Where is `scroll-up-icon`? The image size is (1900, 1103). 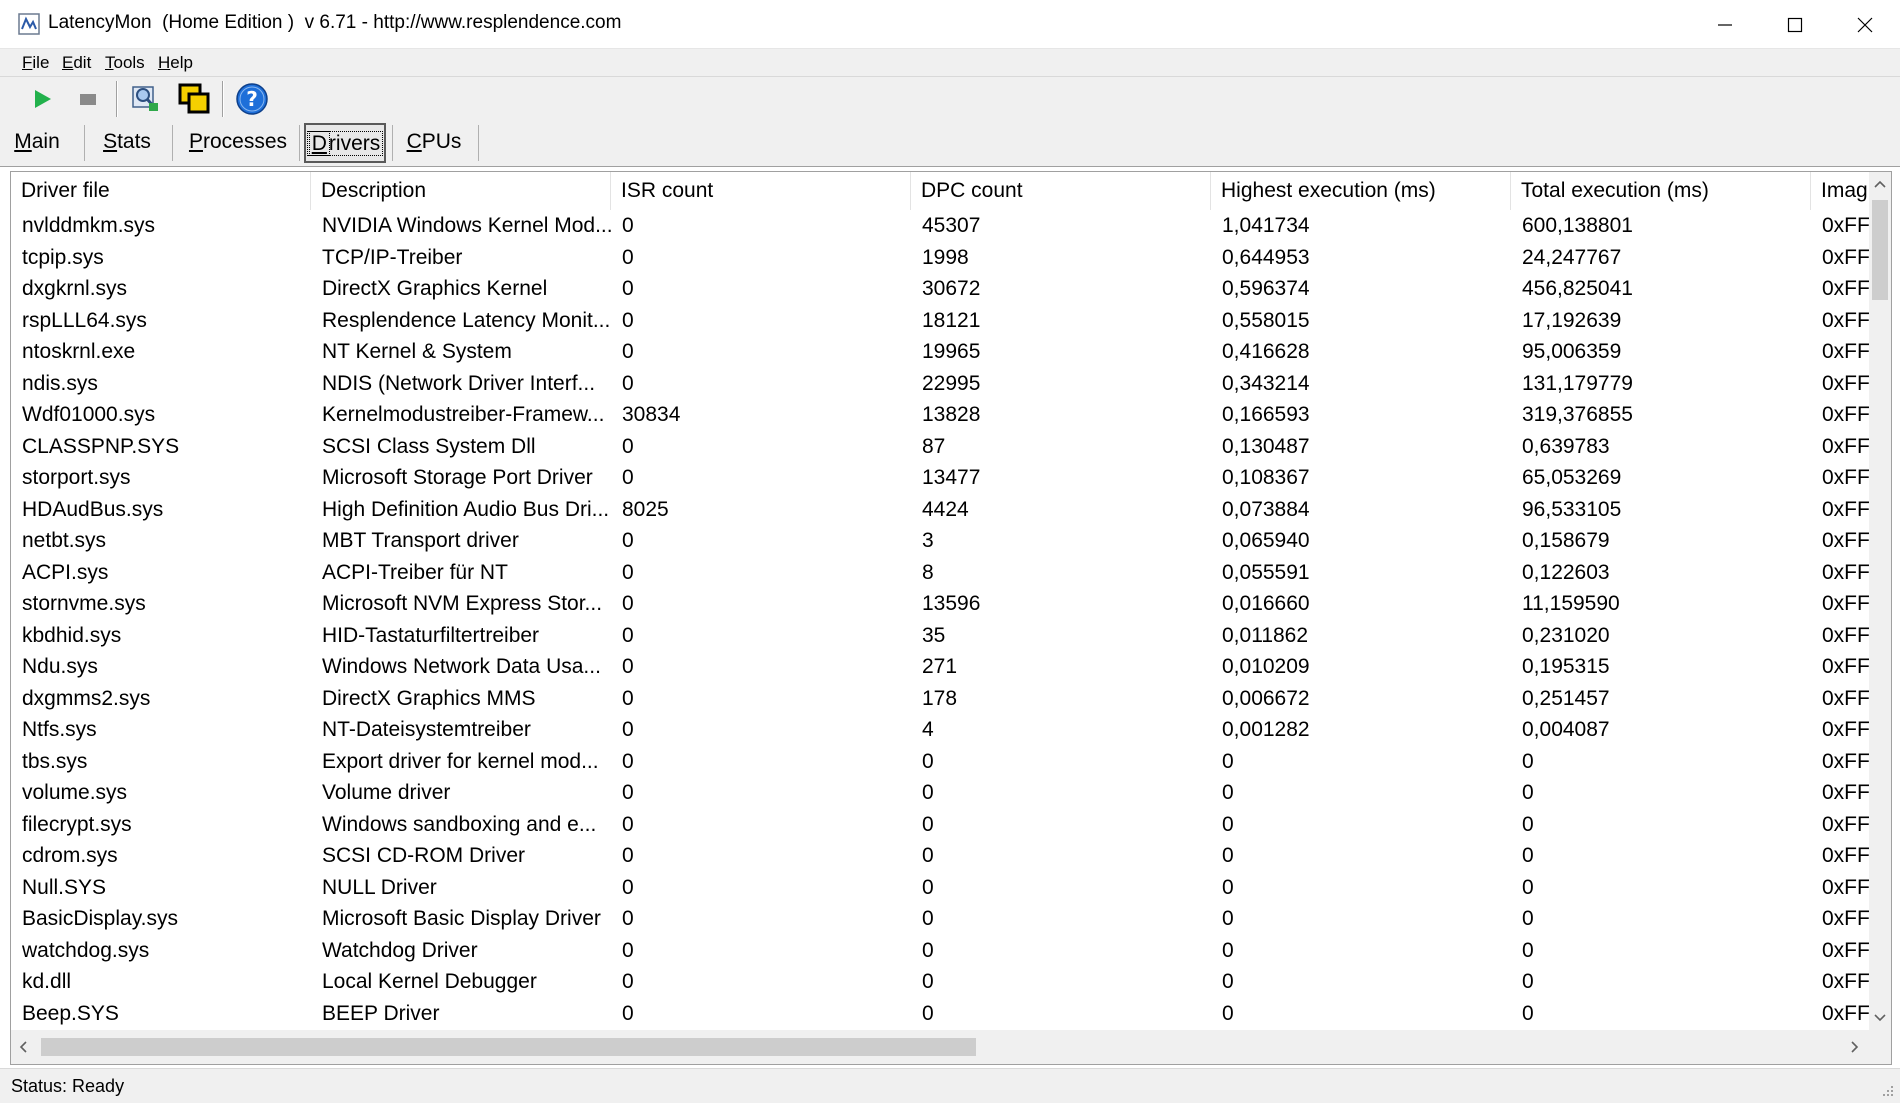
scroll-up-icon is located at coordinates (1880, 184).